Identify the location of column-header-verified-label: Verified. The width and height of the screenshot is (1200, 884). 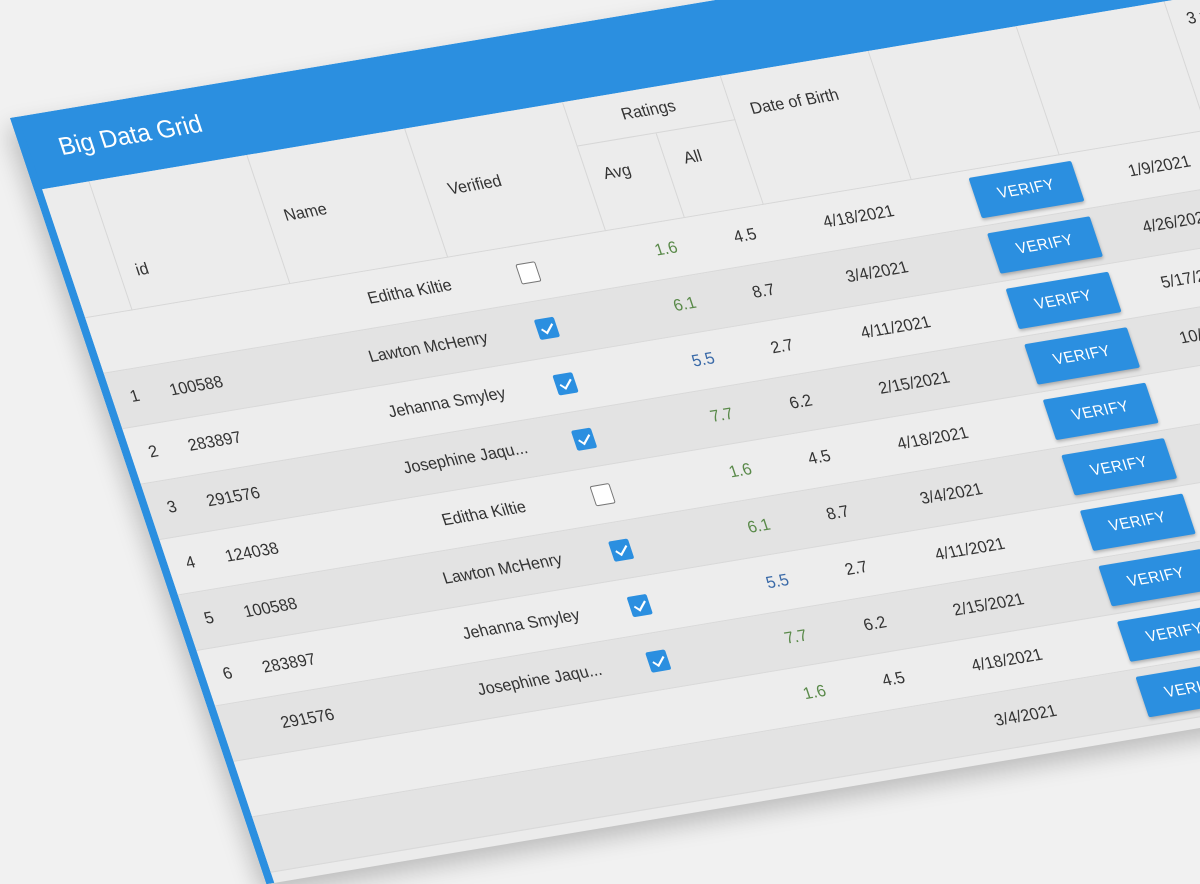
(475, 185).